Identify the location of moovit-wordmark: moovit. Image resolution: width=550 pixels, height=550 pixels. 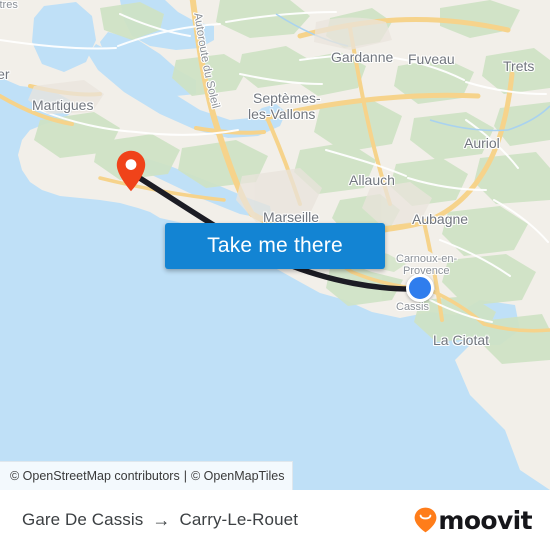
(485, 520).